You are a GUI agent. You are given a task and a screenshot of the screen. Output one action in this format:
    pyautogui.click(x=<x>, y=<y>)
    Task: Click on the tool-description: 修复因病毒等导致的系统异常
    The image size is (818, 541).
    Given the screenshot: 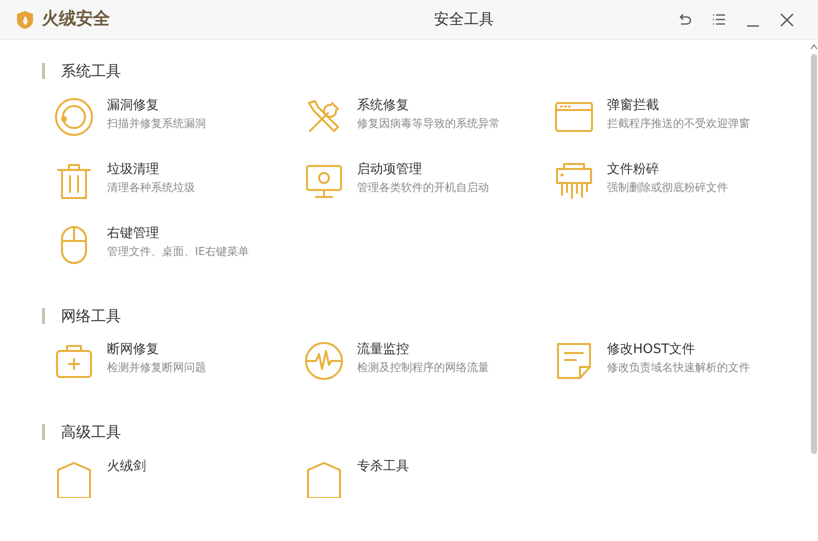 What is the action you would take?
    pyautogui.click(x=428, y=124)
    